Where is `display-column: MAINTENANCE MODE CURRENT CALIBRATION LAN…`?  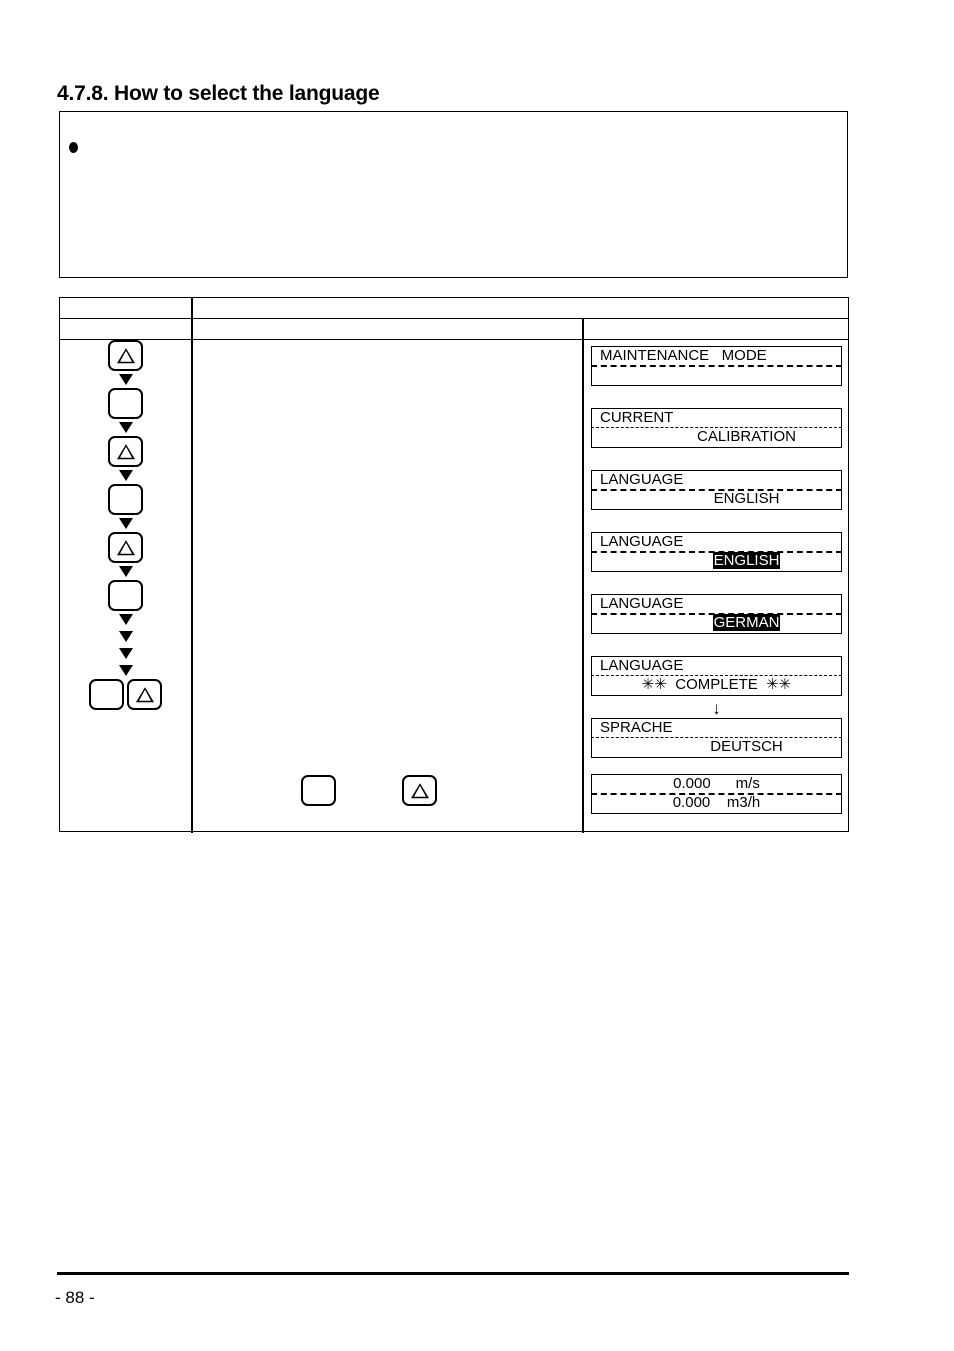
display-column: MAINTENANCE MODE CURRENT CALIBRATION LAN… is located at coordinates (716, 586).